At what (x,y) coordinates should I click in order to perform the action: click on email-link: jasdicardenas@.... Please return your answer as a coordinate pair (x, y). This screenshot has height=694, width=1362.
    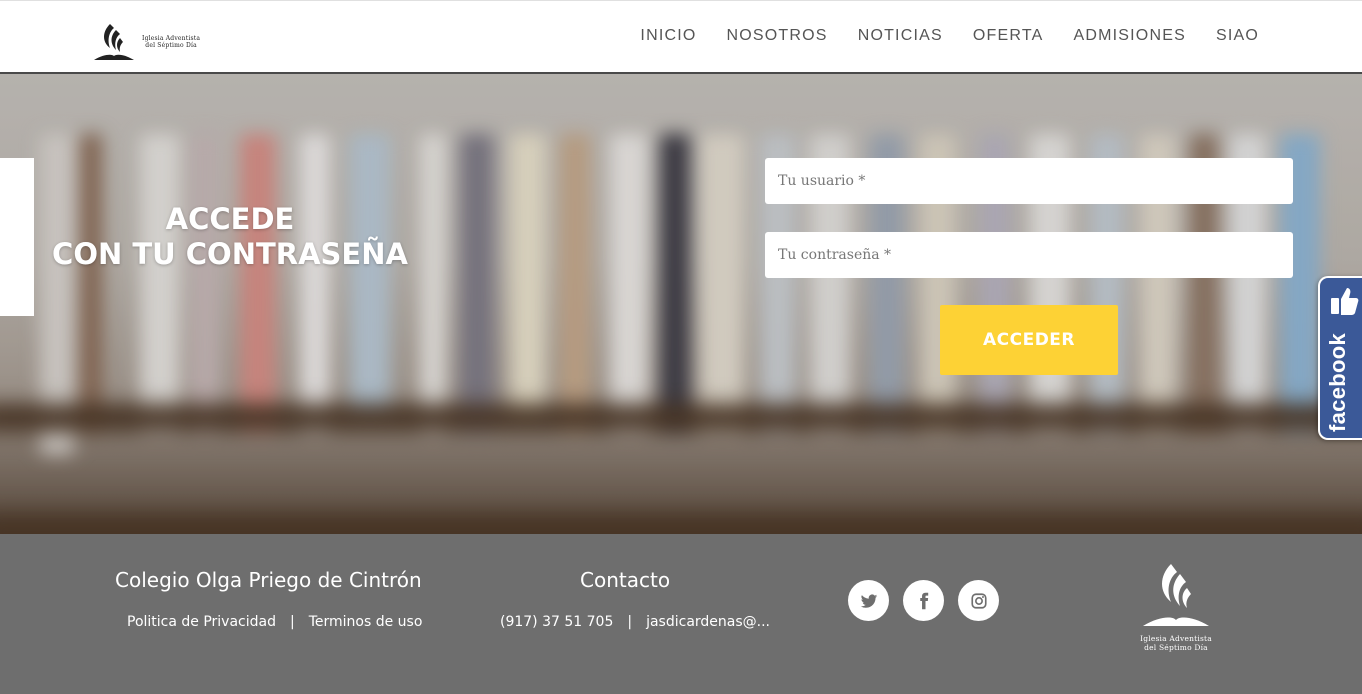
    Looking at the image, I should click on (708, 622).